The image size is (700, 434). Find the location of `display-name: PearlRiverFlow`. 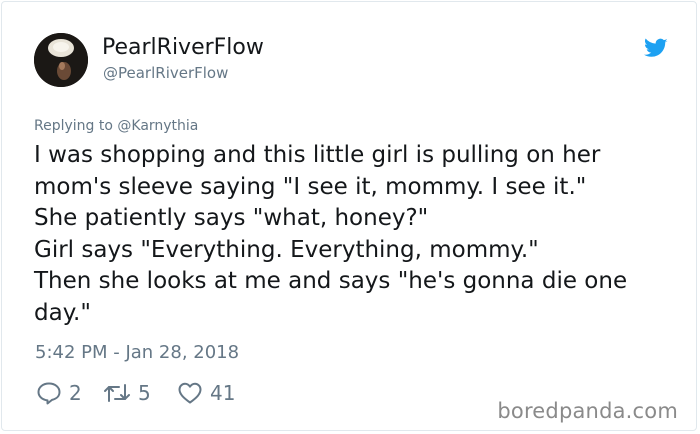

display-name: PearlRiverFlow is located at coordinates (183, 47).